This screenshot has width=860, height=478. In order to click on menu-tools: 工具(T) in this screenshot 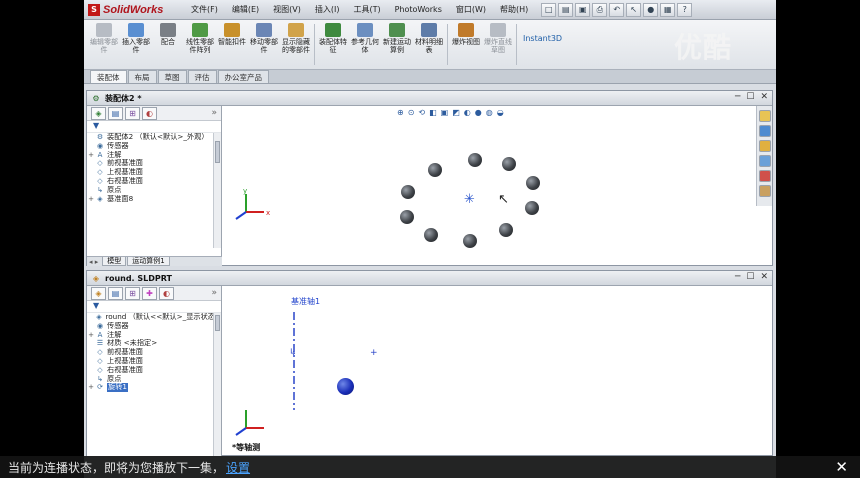, I will do `click(366, 10)`.